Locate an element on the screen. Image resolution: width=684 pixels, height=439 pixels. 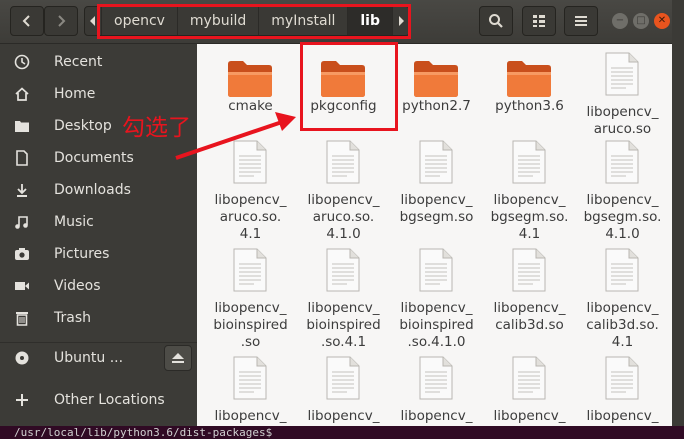
desktop-background is located at coordinates (678, 213).